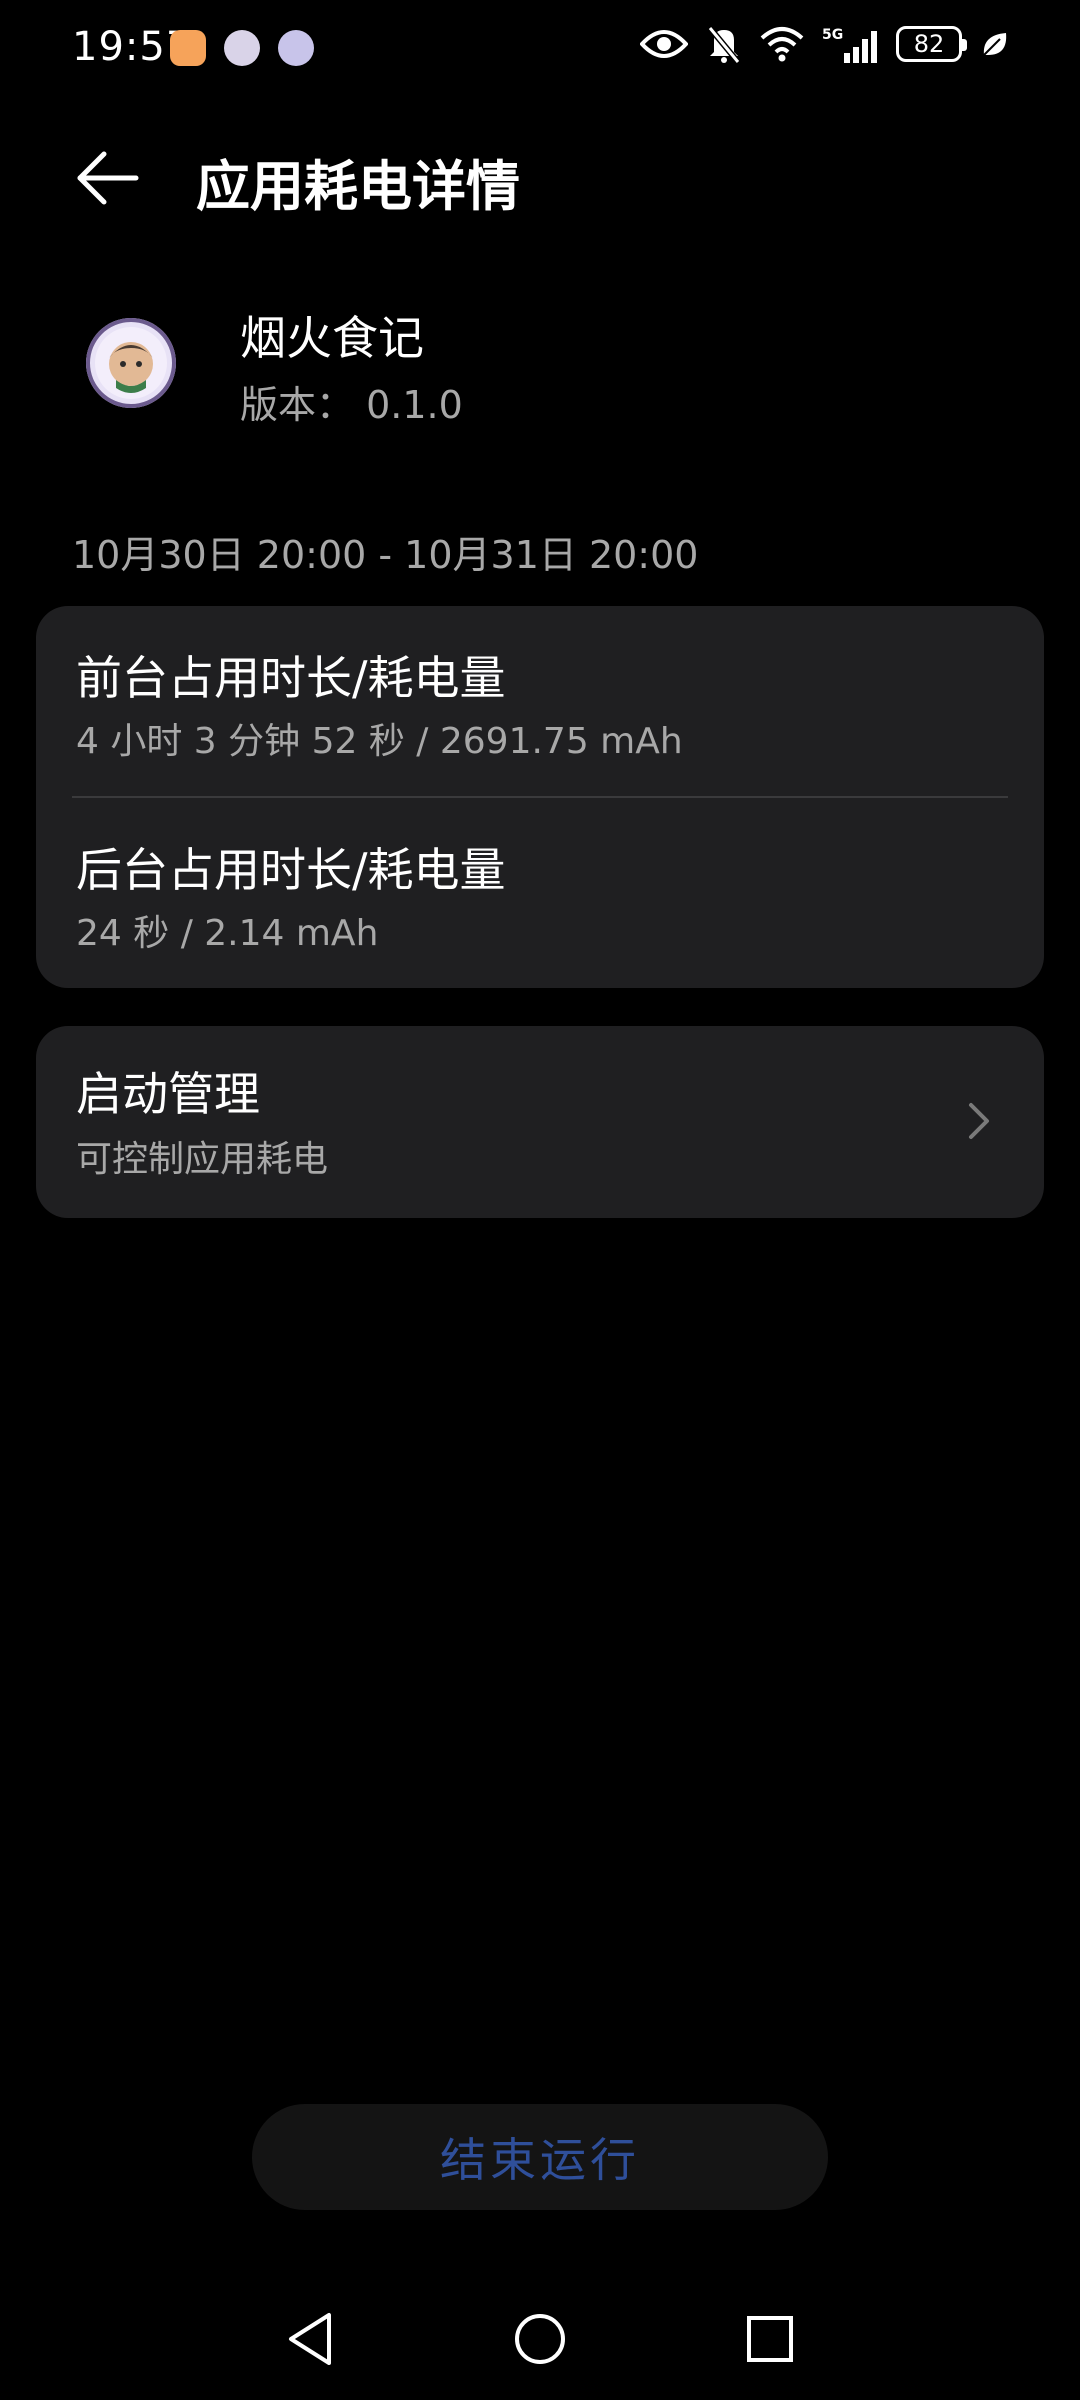  What do you see at coordinates (332, 338) in the screenshot?
I see `app-name: 烟火食记` at bounding box center [332, 338].